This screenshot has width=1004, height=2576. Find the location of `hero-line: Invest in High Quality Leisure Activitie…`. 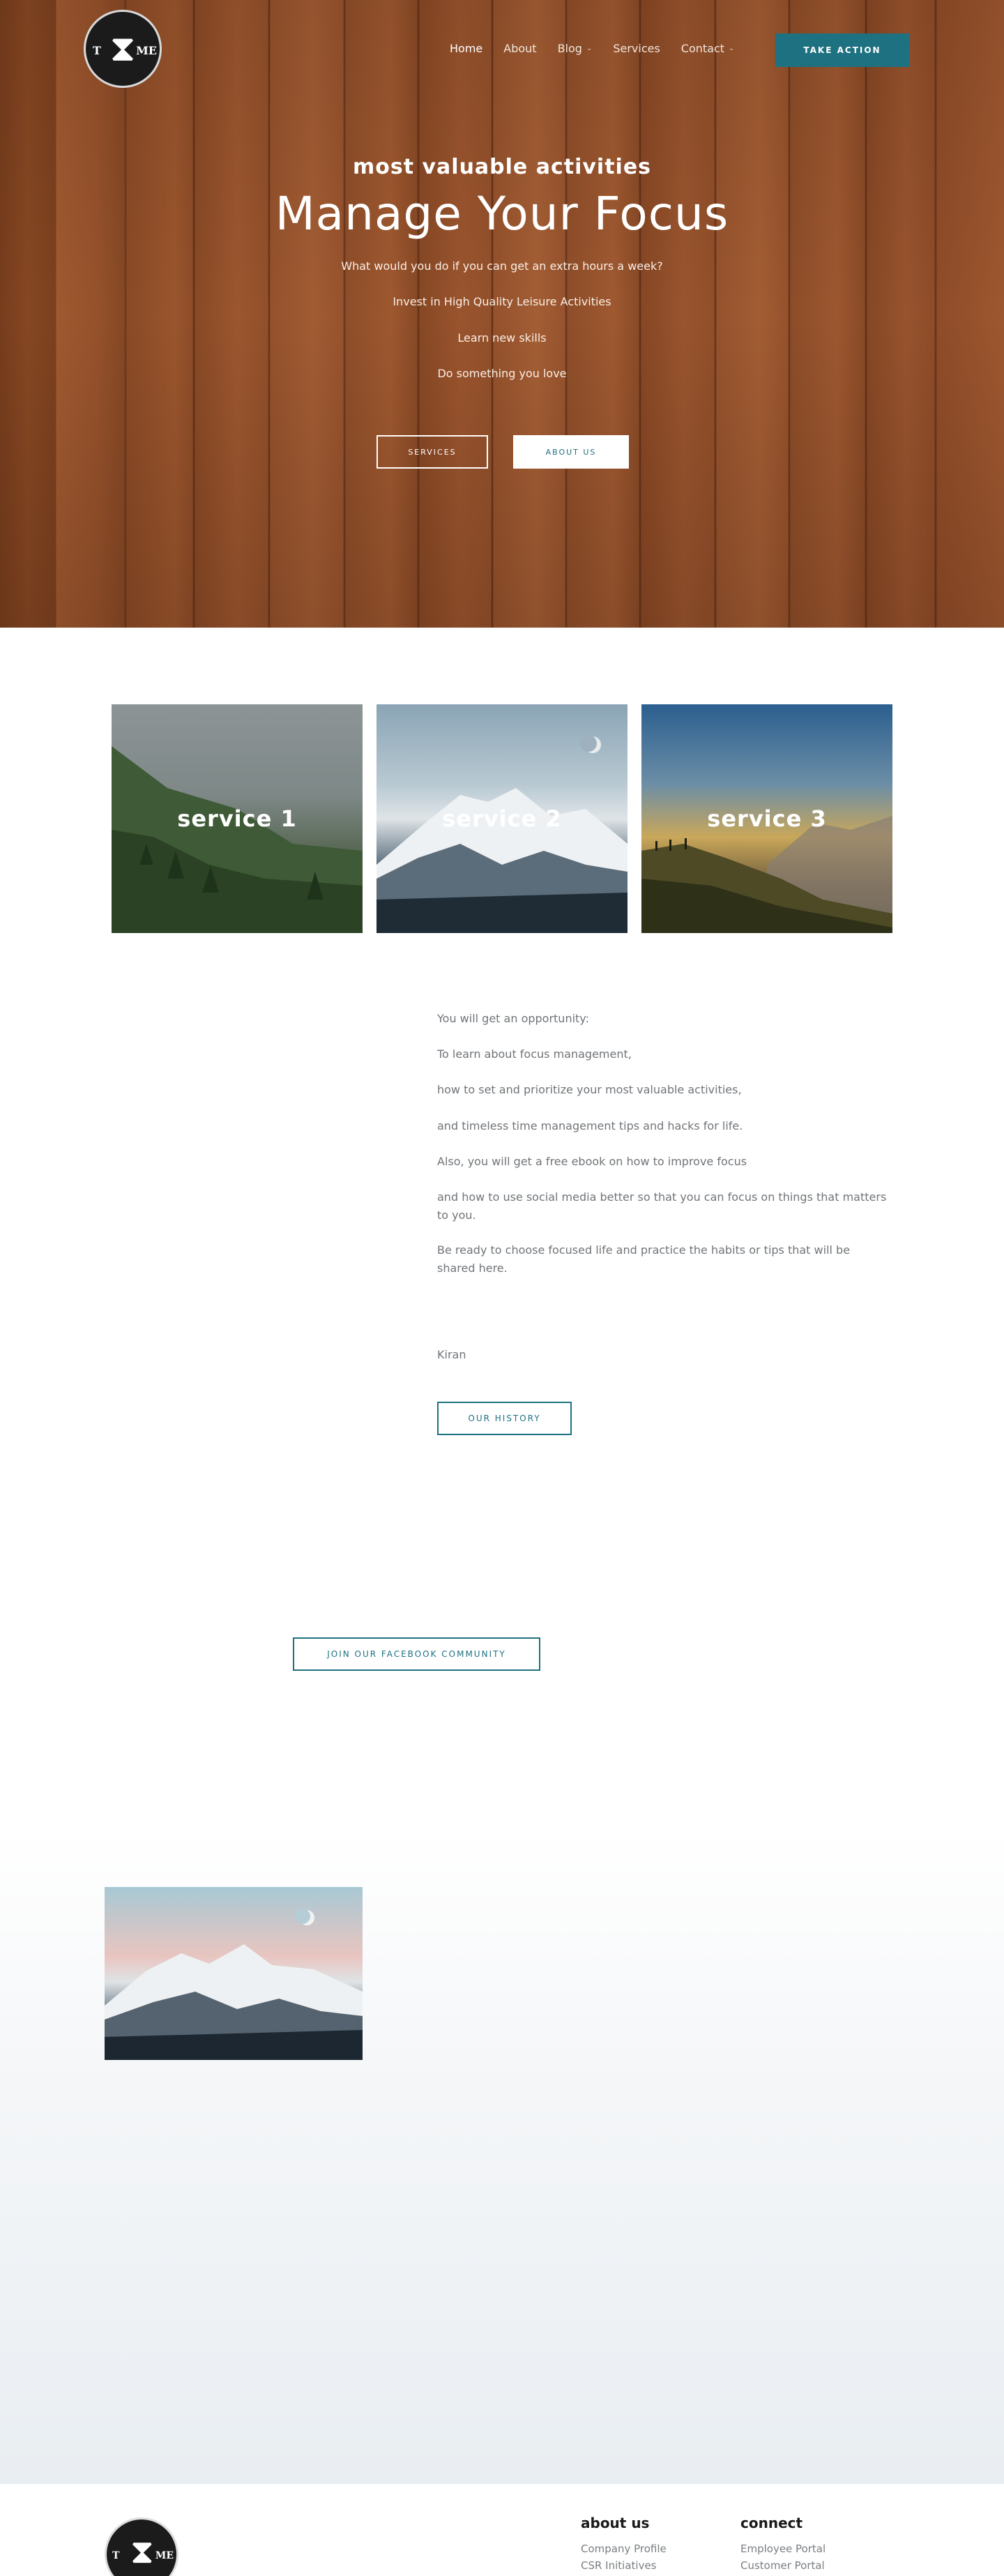

hero-line: Invest in High Quality Leisure Activitie… is located at coordinates (502, 301).